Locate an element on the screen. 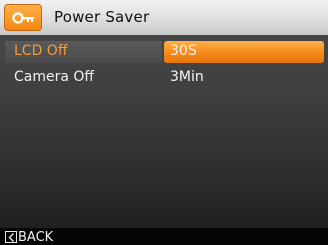 This screenshot has width=328, height=245. menu-item-lcd-off: LCD Off 30S is located at coordinates (164, 52).